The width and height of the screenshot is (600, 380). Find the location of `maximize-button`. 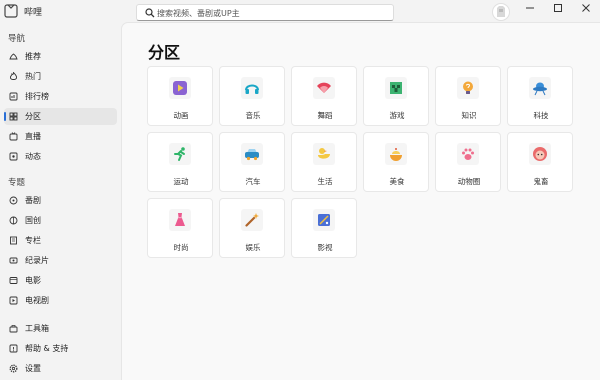

maximize-button is located at coordinates (558, 8).